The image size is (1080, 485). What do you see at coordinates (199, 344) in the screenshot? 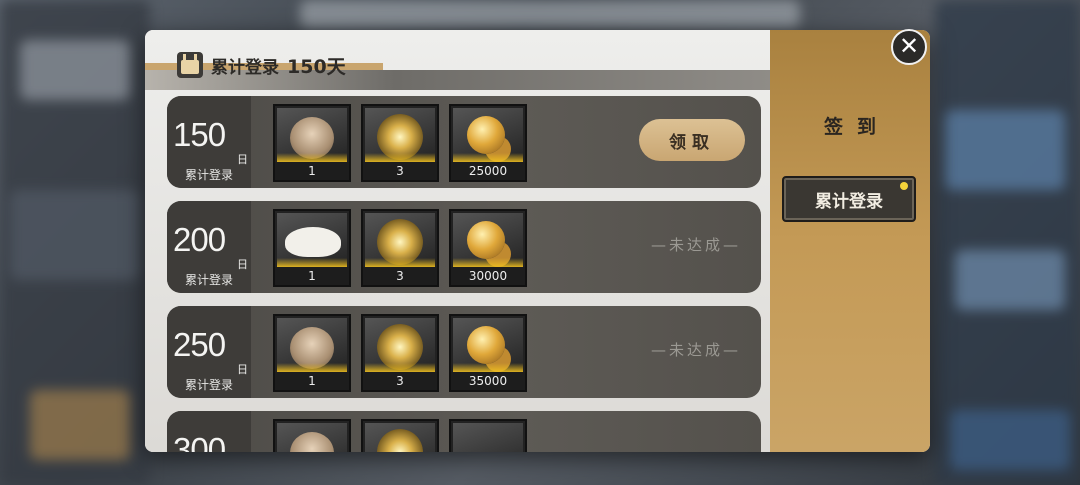
I see `day-number: 250` at bounding box center [199, 344].